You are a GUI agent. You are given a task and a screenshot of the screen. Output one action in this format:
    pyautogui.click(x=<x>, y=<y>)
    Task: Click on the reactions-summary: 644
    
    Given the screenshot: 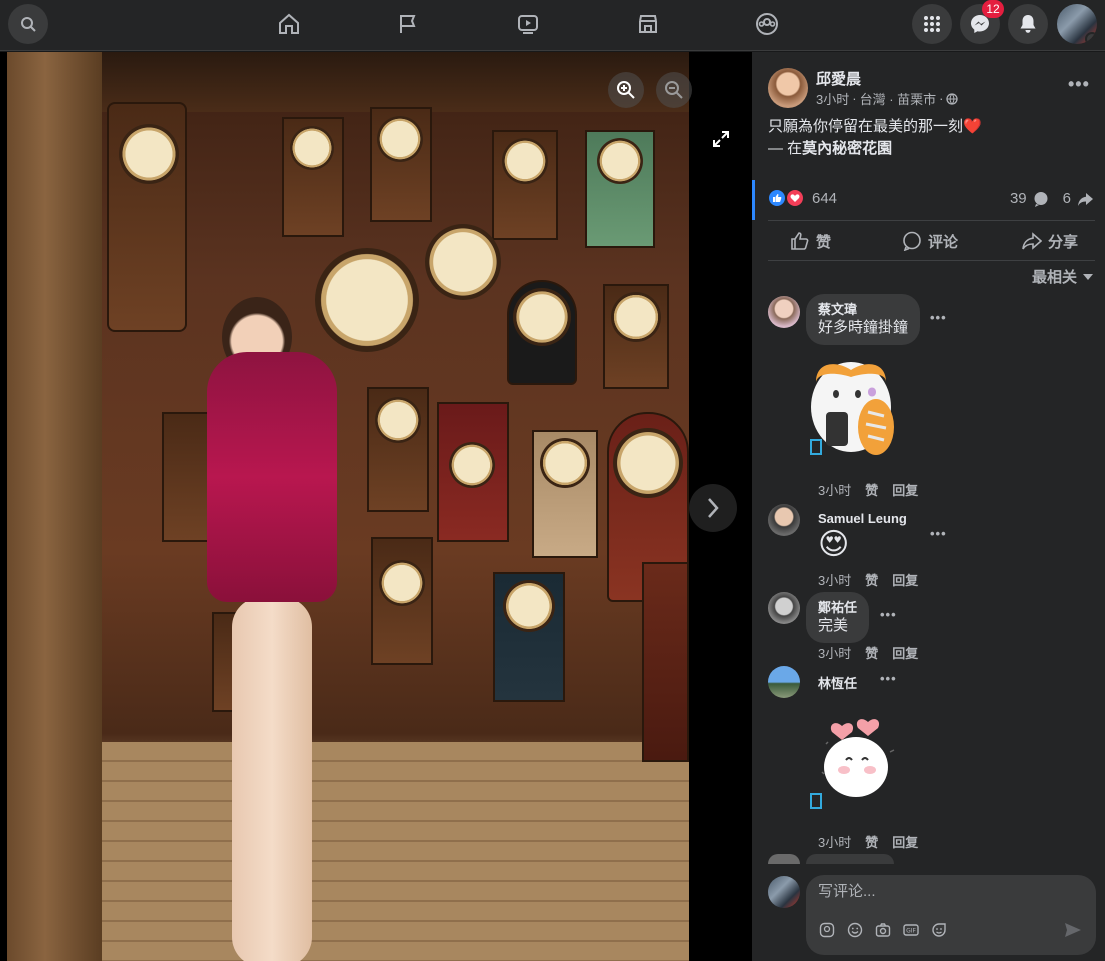 What is the action you would take?
    pyautogui.click(x=802, y=198)
    